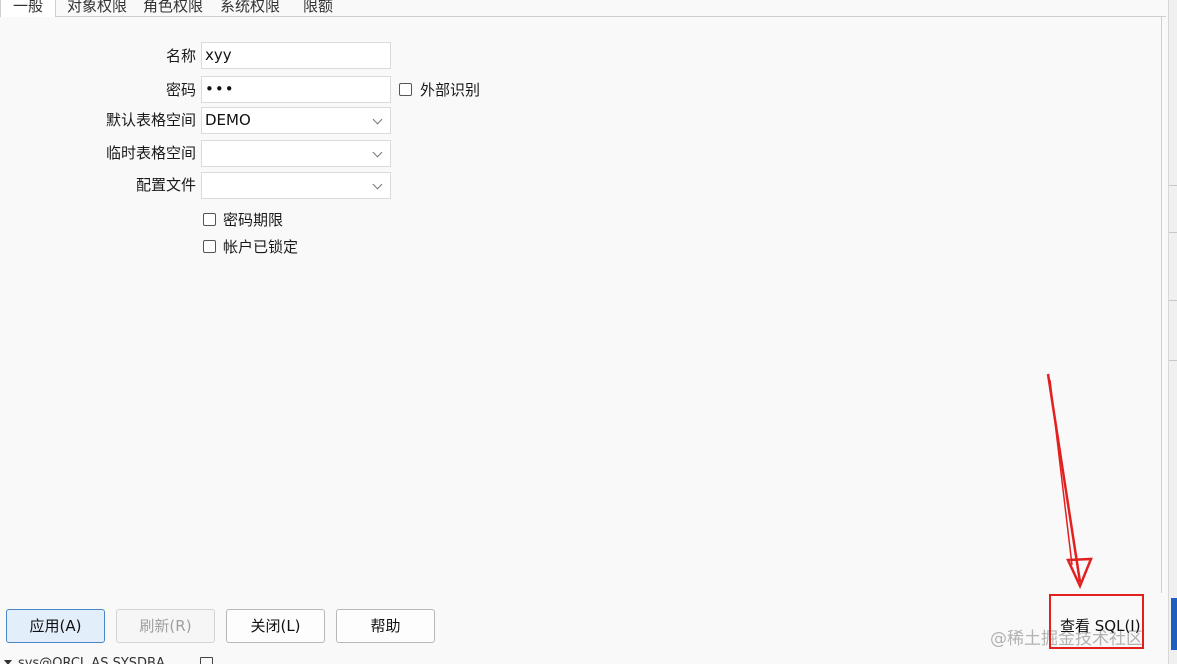 The image size is (1177, 664). What do you see at coordinates (385, 626) in the screenshot?
I see `help-button: 帮助` at bounding box center [385, 626].